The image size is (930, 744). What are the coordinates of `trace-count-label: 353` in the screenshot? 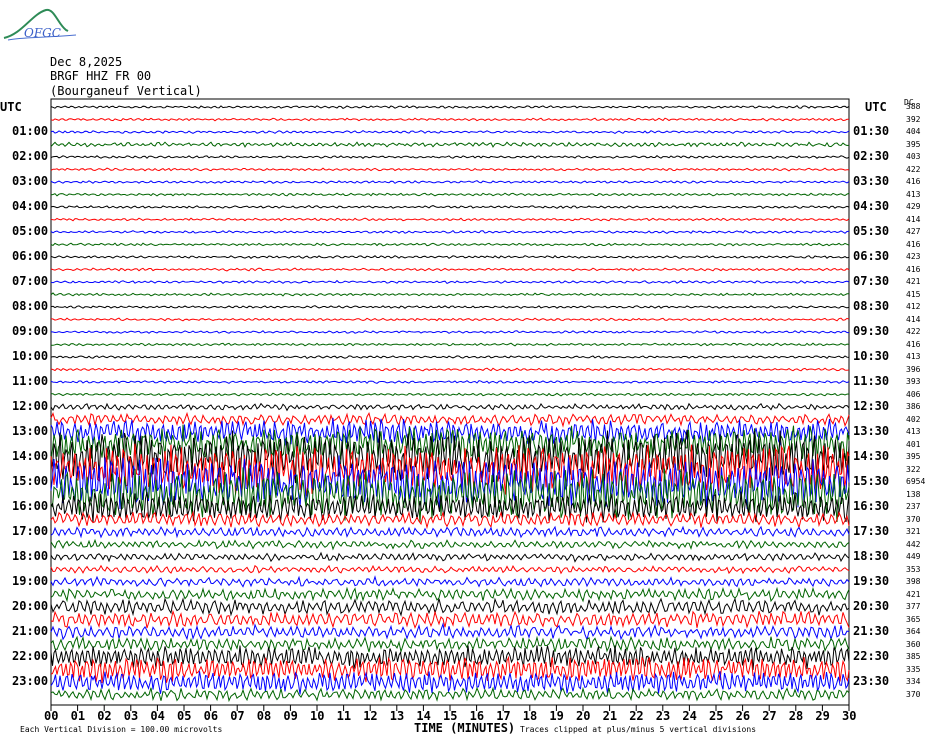 It's located at (913, 569).